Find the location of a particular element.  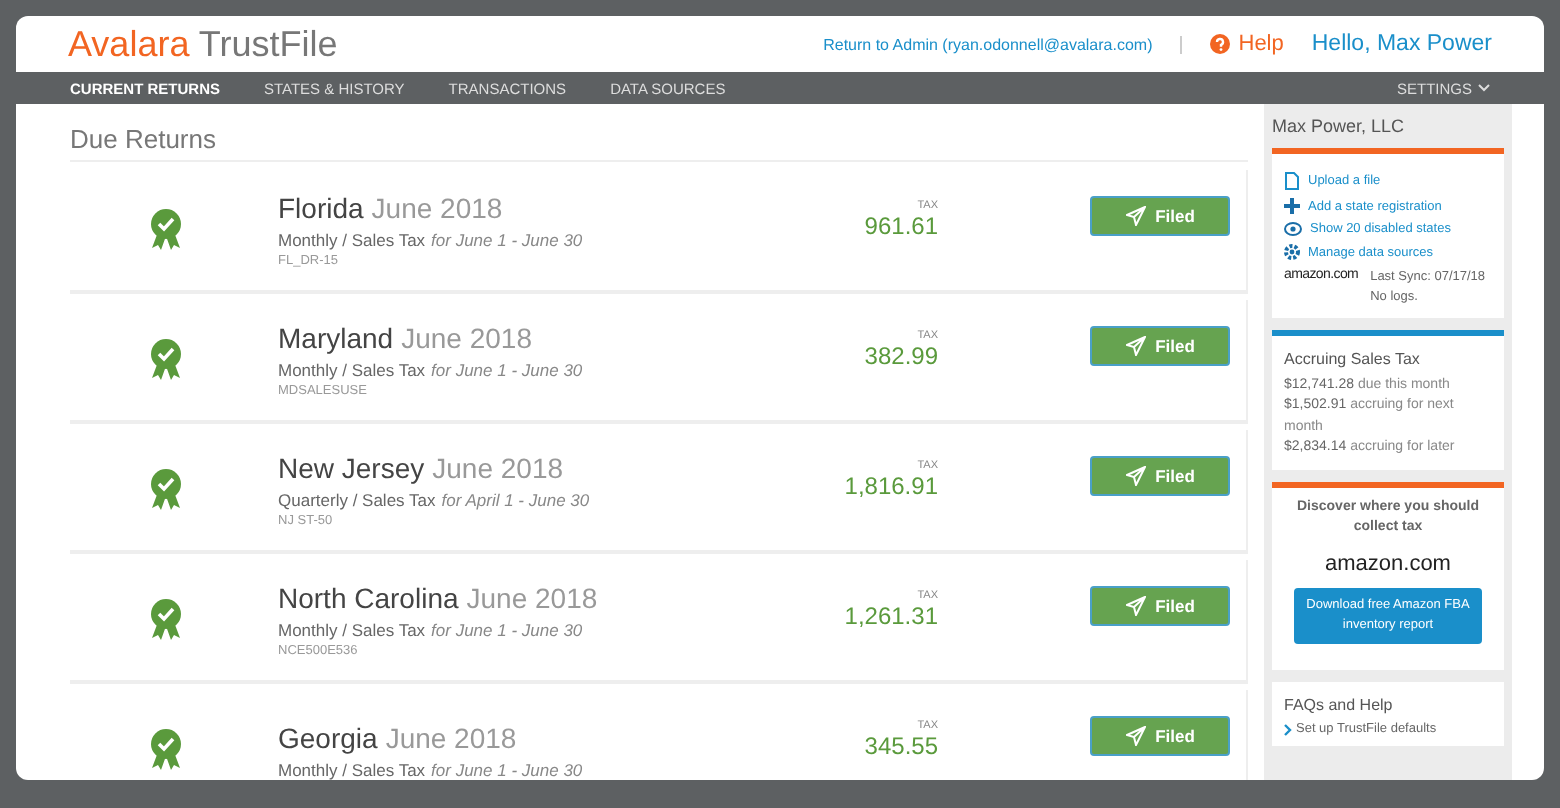

section-title: Due Returns is located at coordinates (659, 143).